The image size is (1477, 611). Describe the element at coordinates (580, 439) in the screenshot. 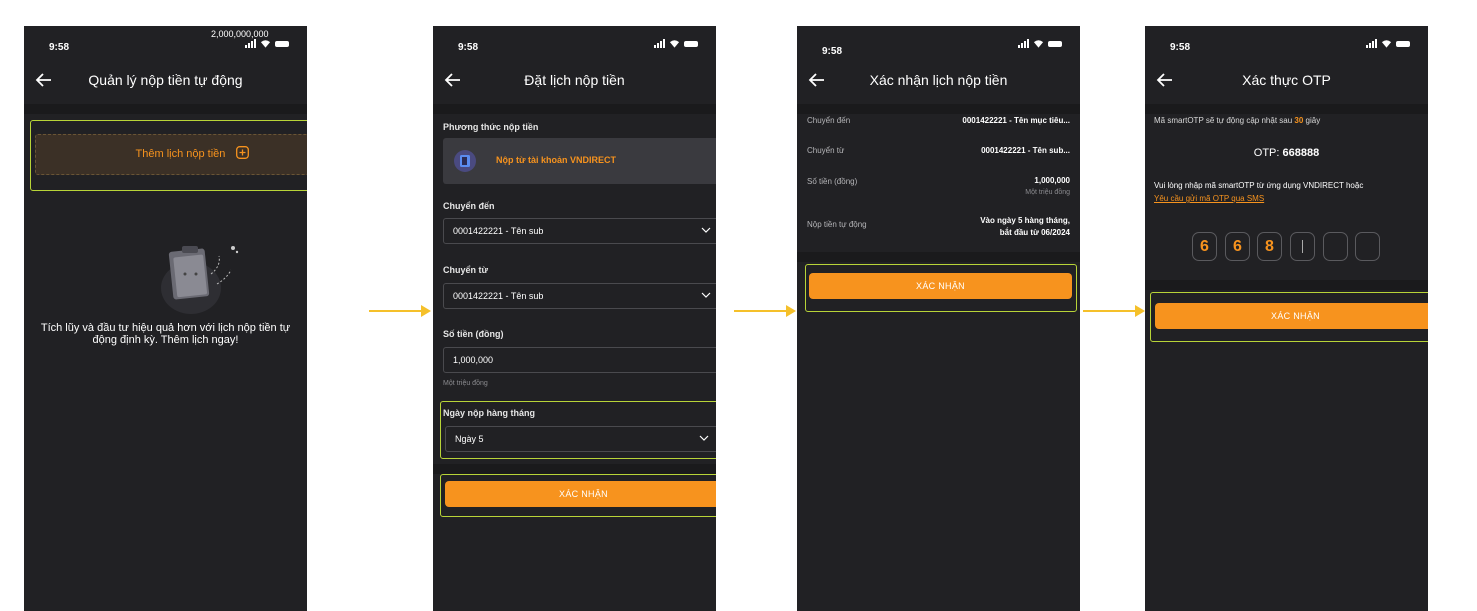

I see `day-select: Ngày 5` at that location.